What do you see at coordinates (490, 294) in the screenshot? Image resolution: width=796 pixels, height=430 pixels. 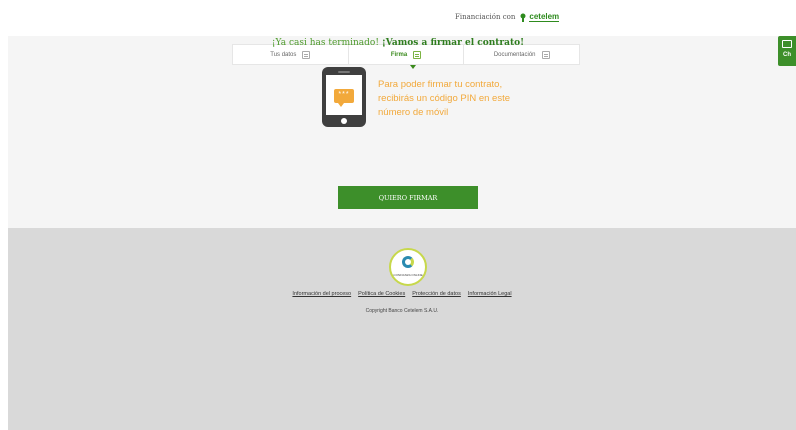 I see `link-informacion-legal: Información Legal` at bounding box center [490, 294].